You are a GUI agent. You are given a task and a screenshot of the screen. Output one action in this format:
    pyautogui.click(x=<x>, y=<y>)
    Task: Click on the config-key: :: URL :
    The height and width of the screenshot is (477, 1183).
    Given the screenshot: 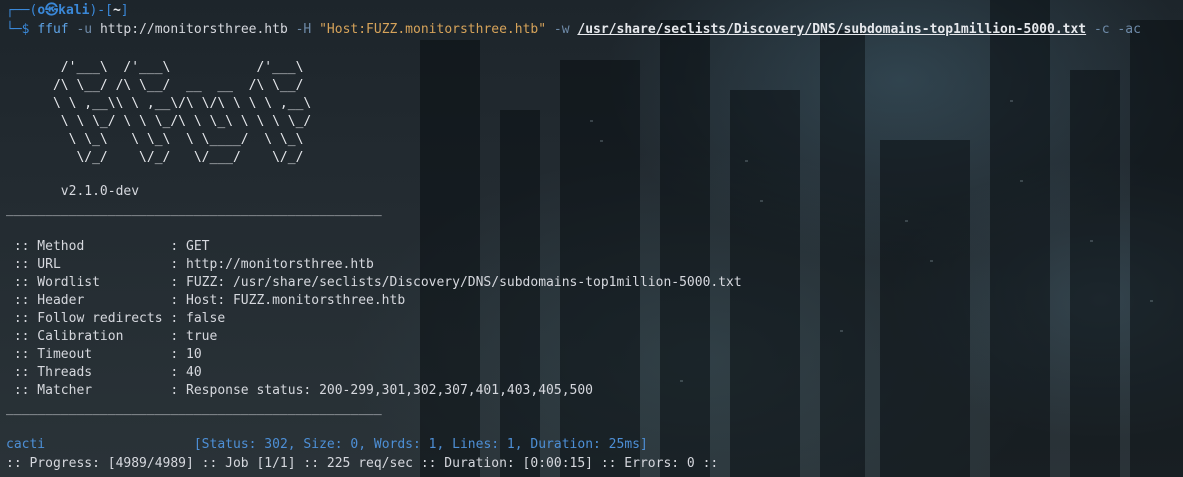 What is the action you would take?
    pyautogui.click(x=96, y=264)
    